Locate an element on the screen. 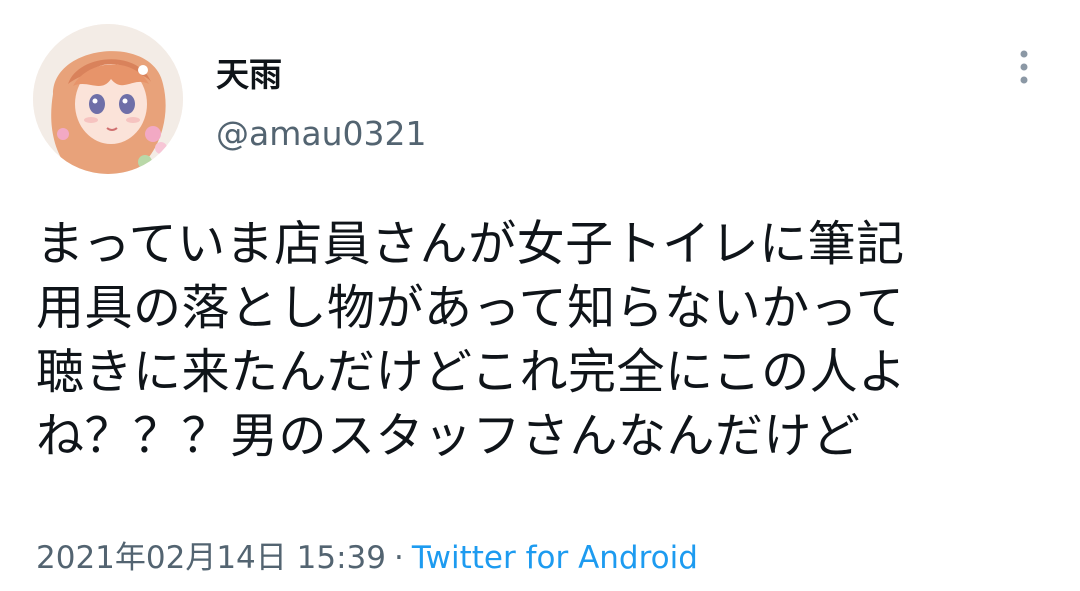  avatar is located at coordinates (108, 99).